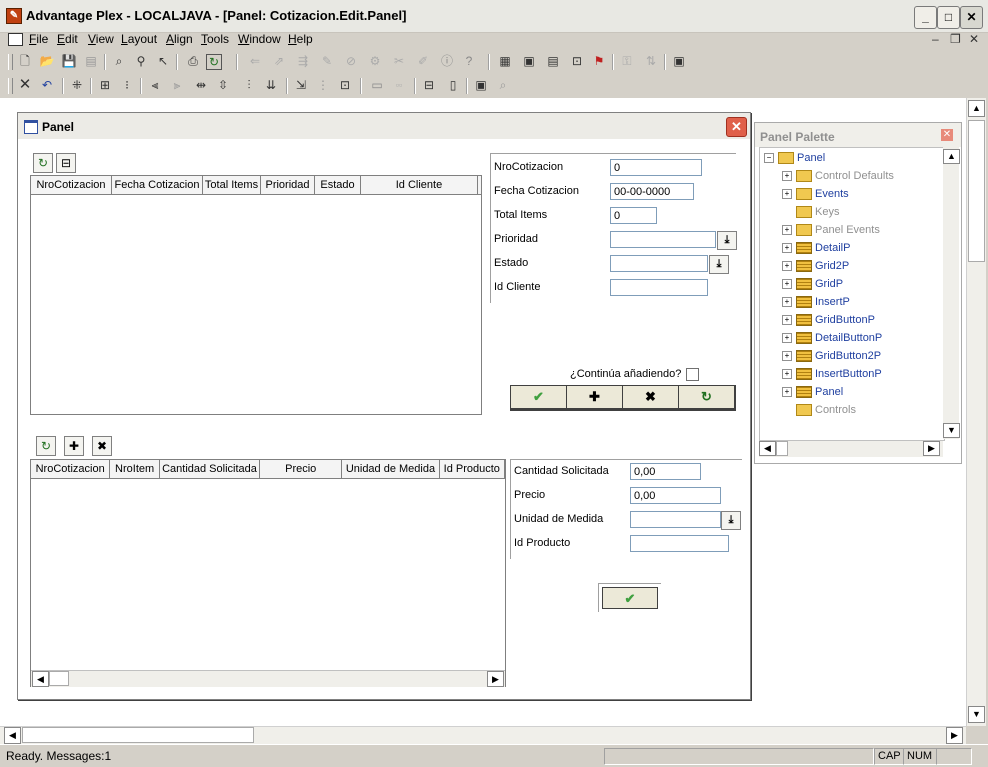  Describe the element at coordinates (659, 287) in the screenshot. I see `id-cliente-field` at that location.